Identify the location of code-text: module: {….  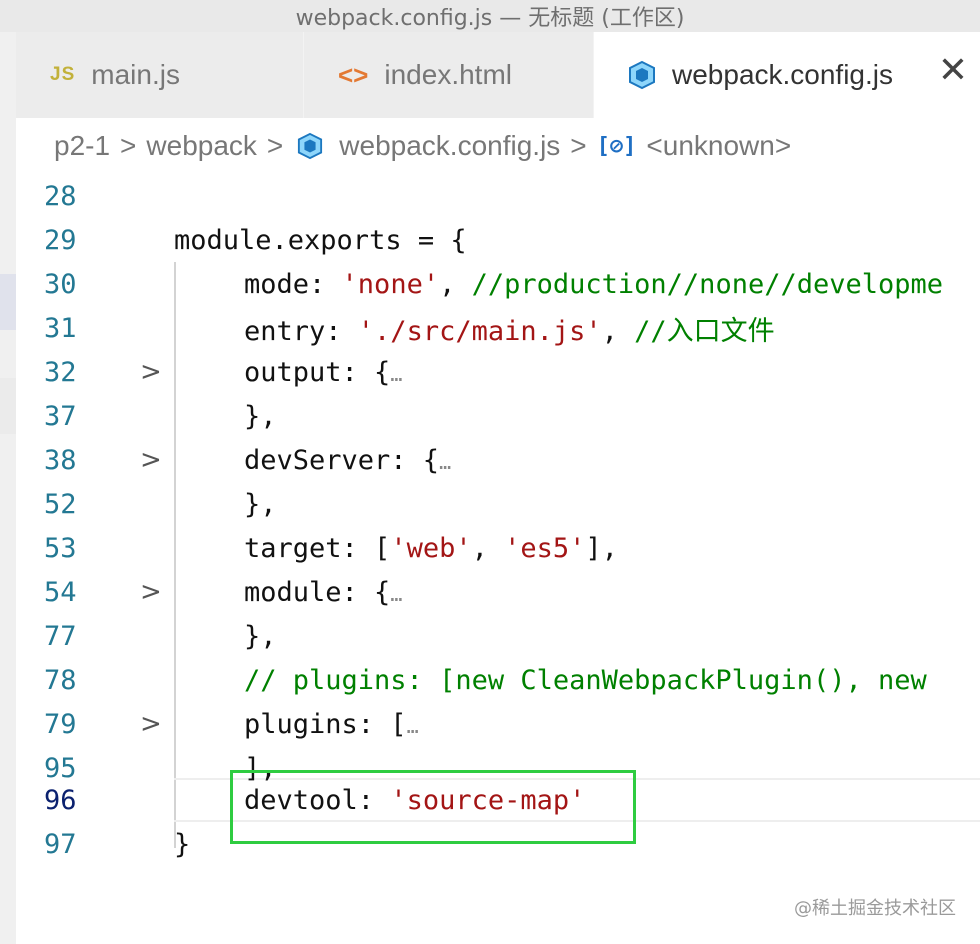
(323, 592).